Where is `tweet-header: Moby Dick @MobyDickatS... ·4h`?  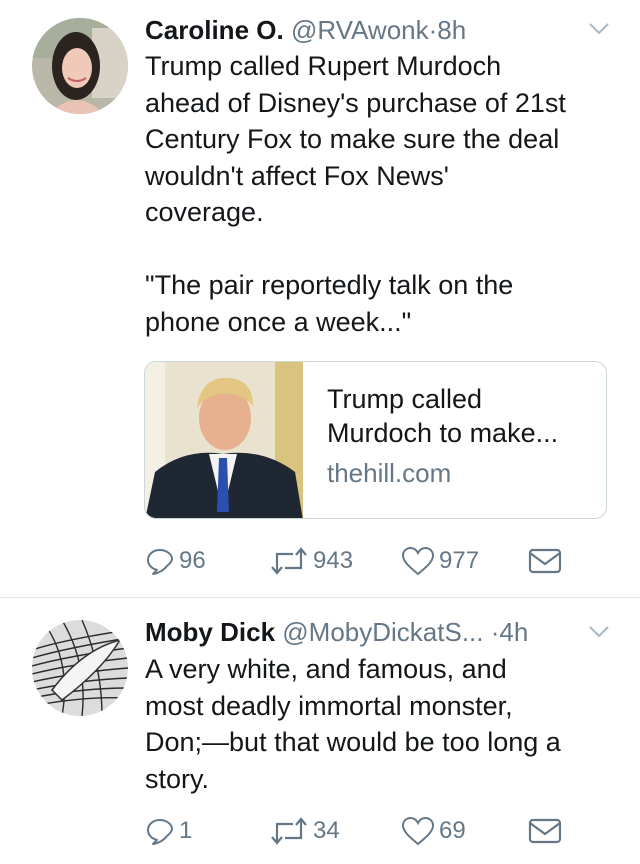 tweet-header: Moby Dick @MobyDickatS... ·4h is located at coordinates (362, 632).